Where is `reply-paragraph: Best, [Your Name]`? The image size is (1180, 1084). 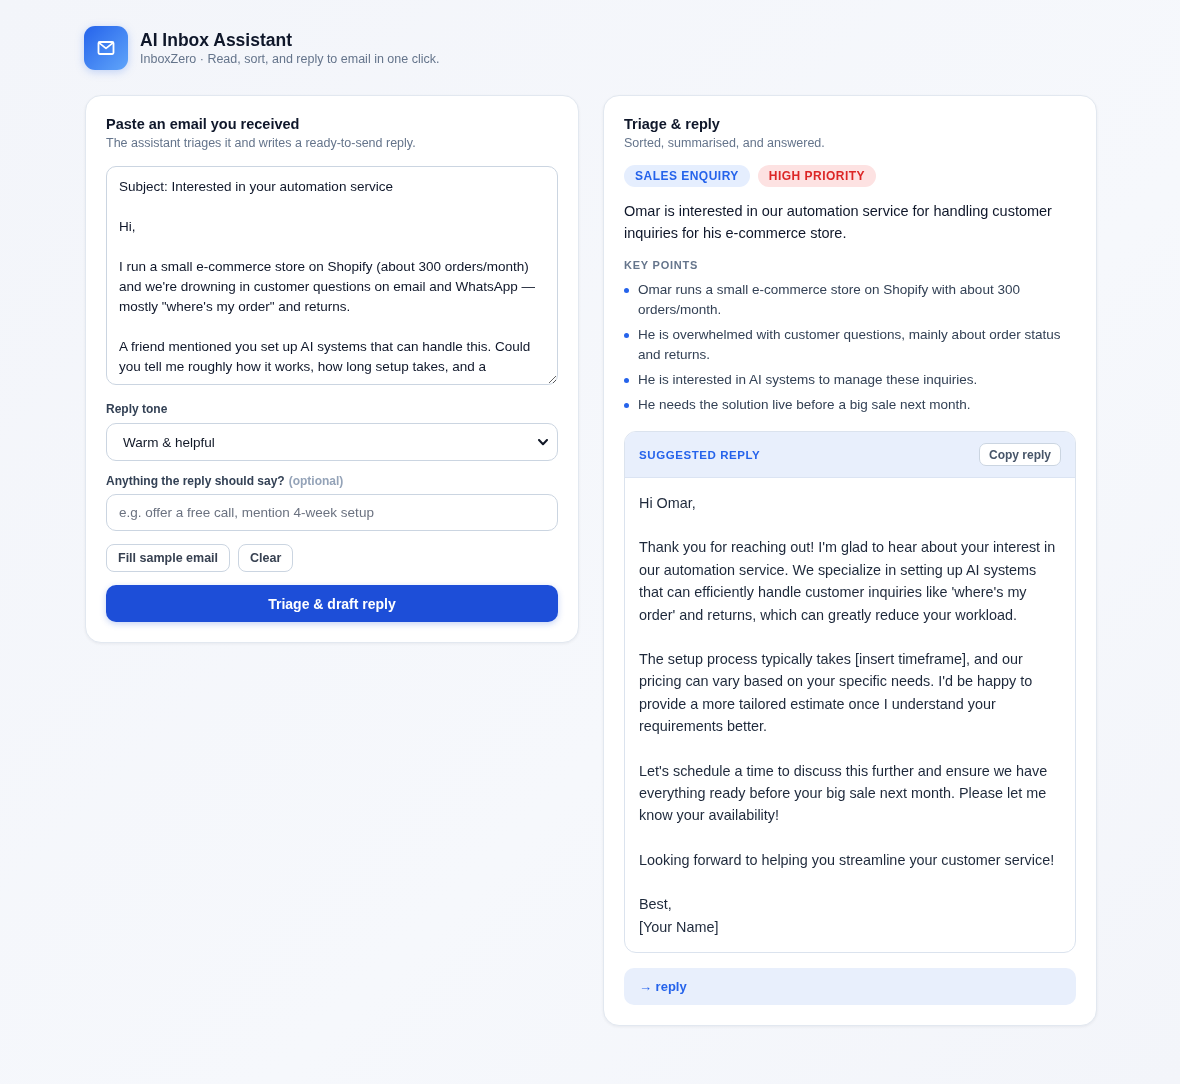 reply-paragraph: Best, [Your Name] is located at coordinates (679, 916).